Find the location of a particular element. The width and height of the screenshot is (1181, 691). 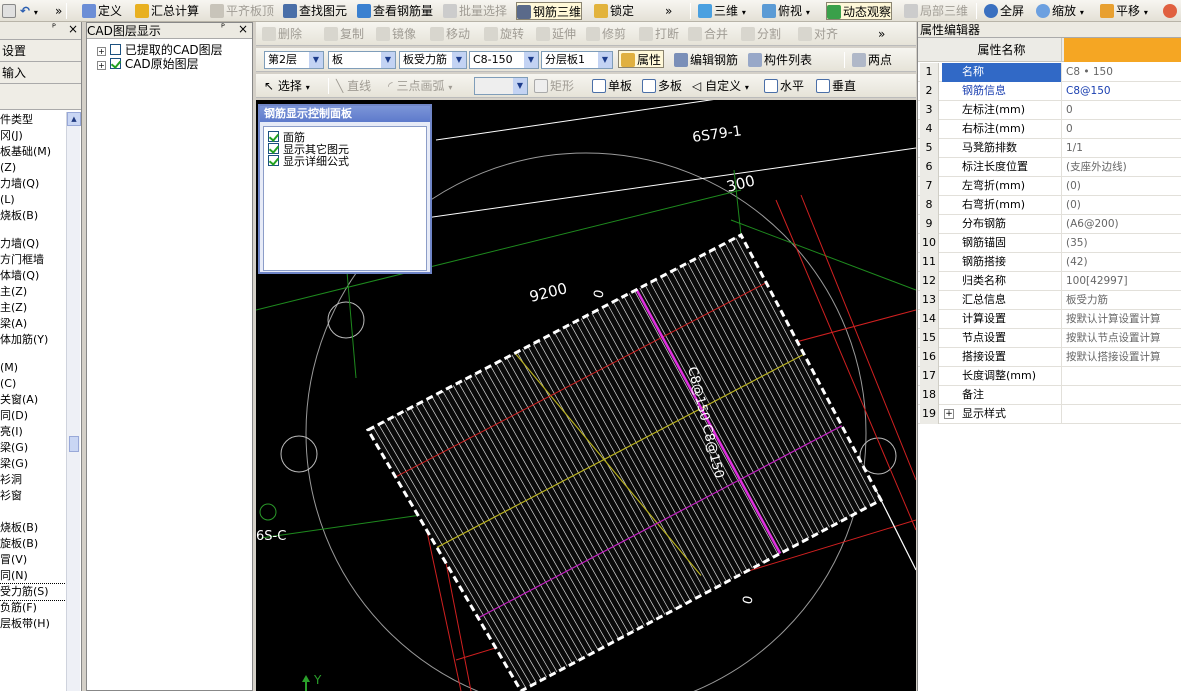

batch-select-button: 批量选择 is located at coordinates (475, 11).